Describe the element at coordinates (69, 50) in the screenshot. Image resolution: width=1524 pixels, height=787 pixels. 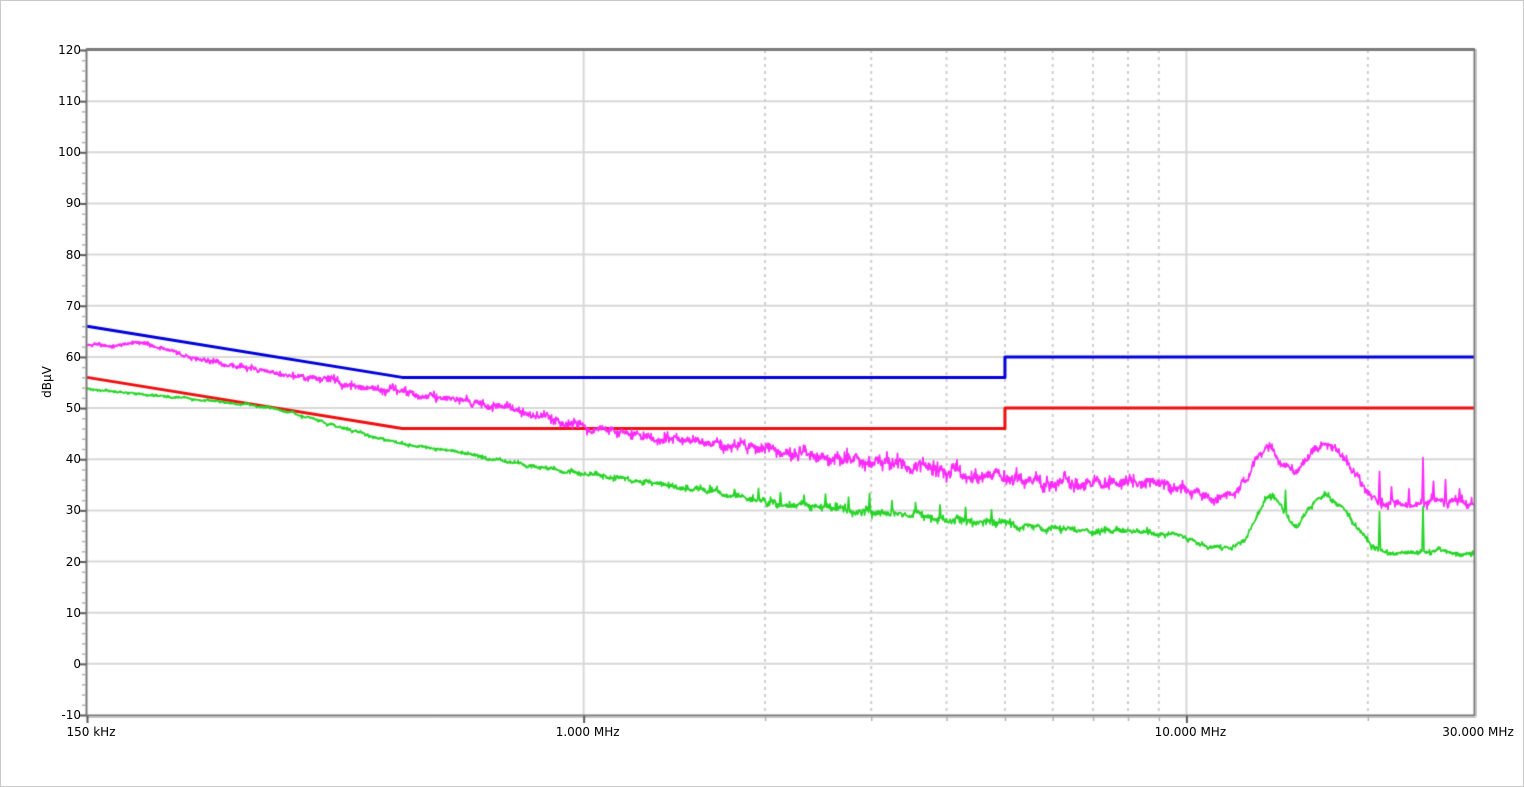
I see `y-tick-label-120: 120` at that location.